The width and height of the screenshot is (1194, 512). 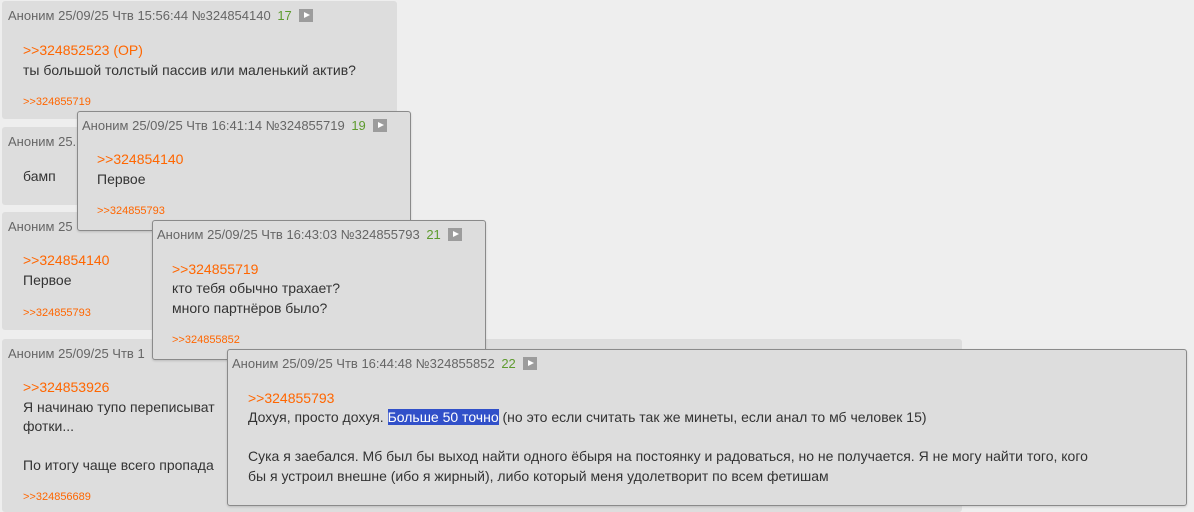 I want to click on post-date: 25/09/25 Чтв 16:41:14, so click(x=197, y=125).